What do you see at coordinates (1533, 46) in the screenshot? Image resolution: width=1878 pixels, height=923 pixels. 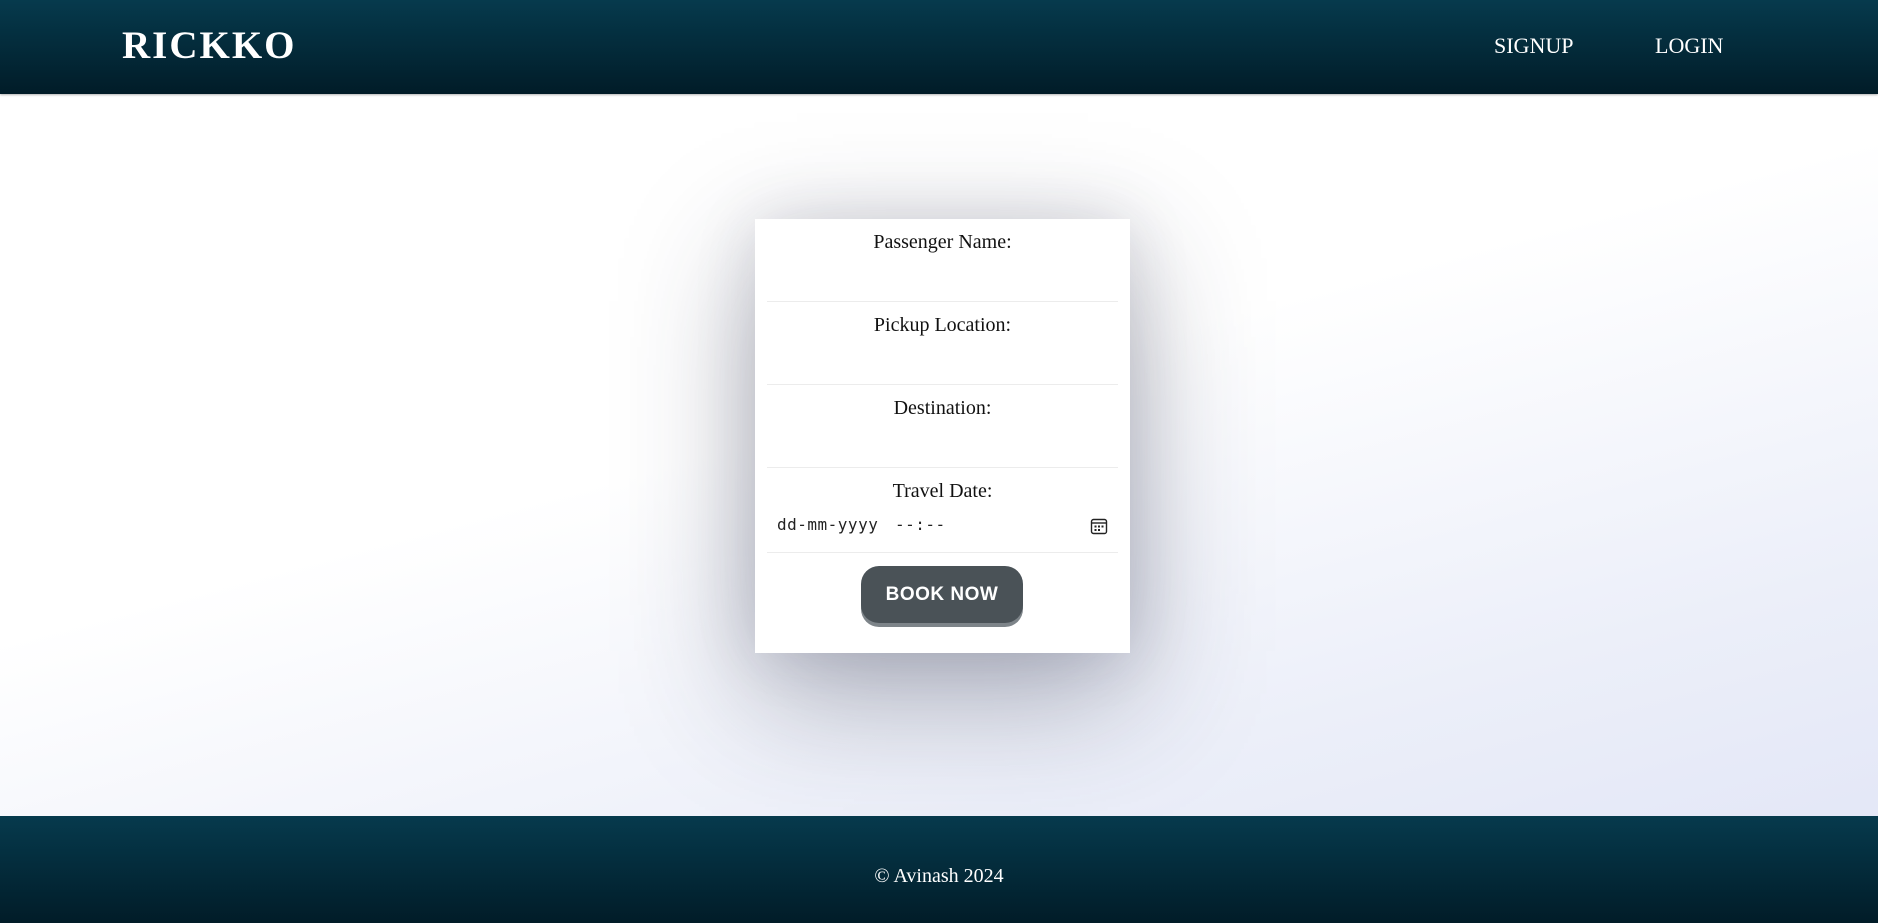 I see `signup-link: SIGNUP` at bounding box center [1533, 46].